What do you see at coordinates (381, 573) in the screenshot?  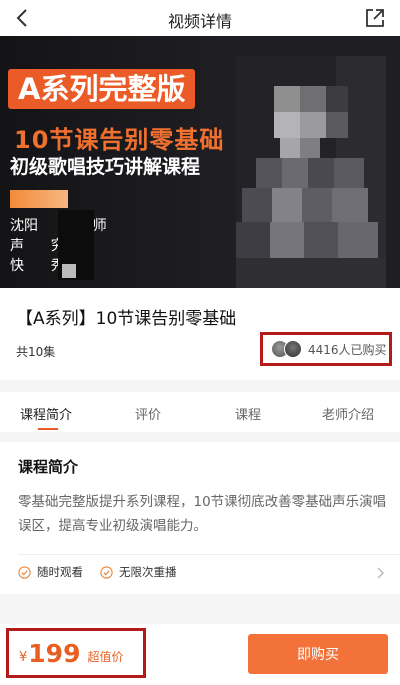 I see `chevron-right-icon` at bounding box center [381, 573].